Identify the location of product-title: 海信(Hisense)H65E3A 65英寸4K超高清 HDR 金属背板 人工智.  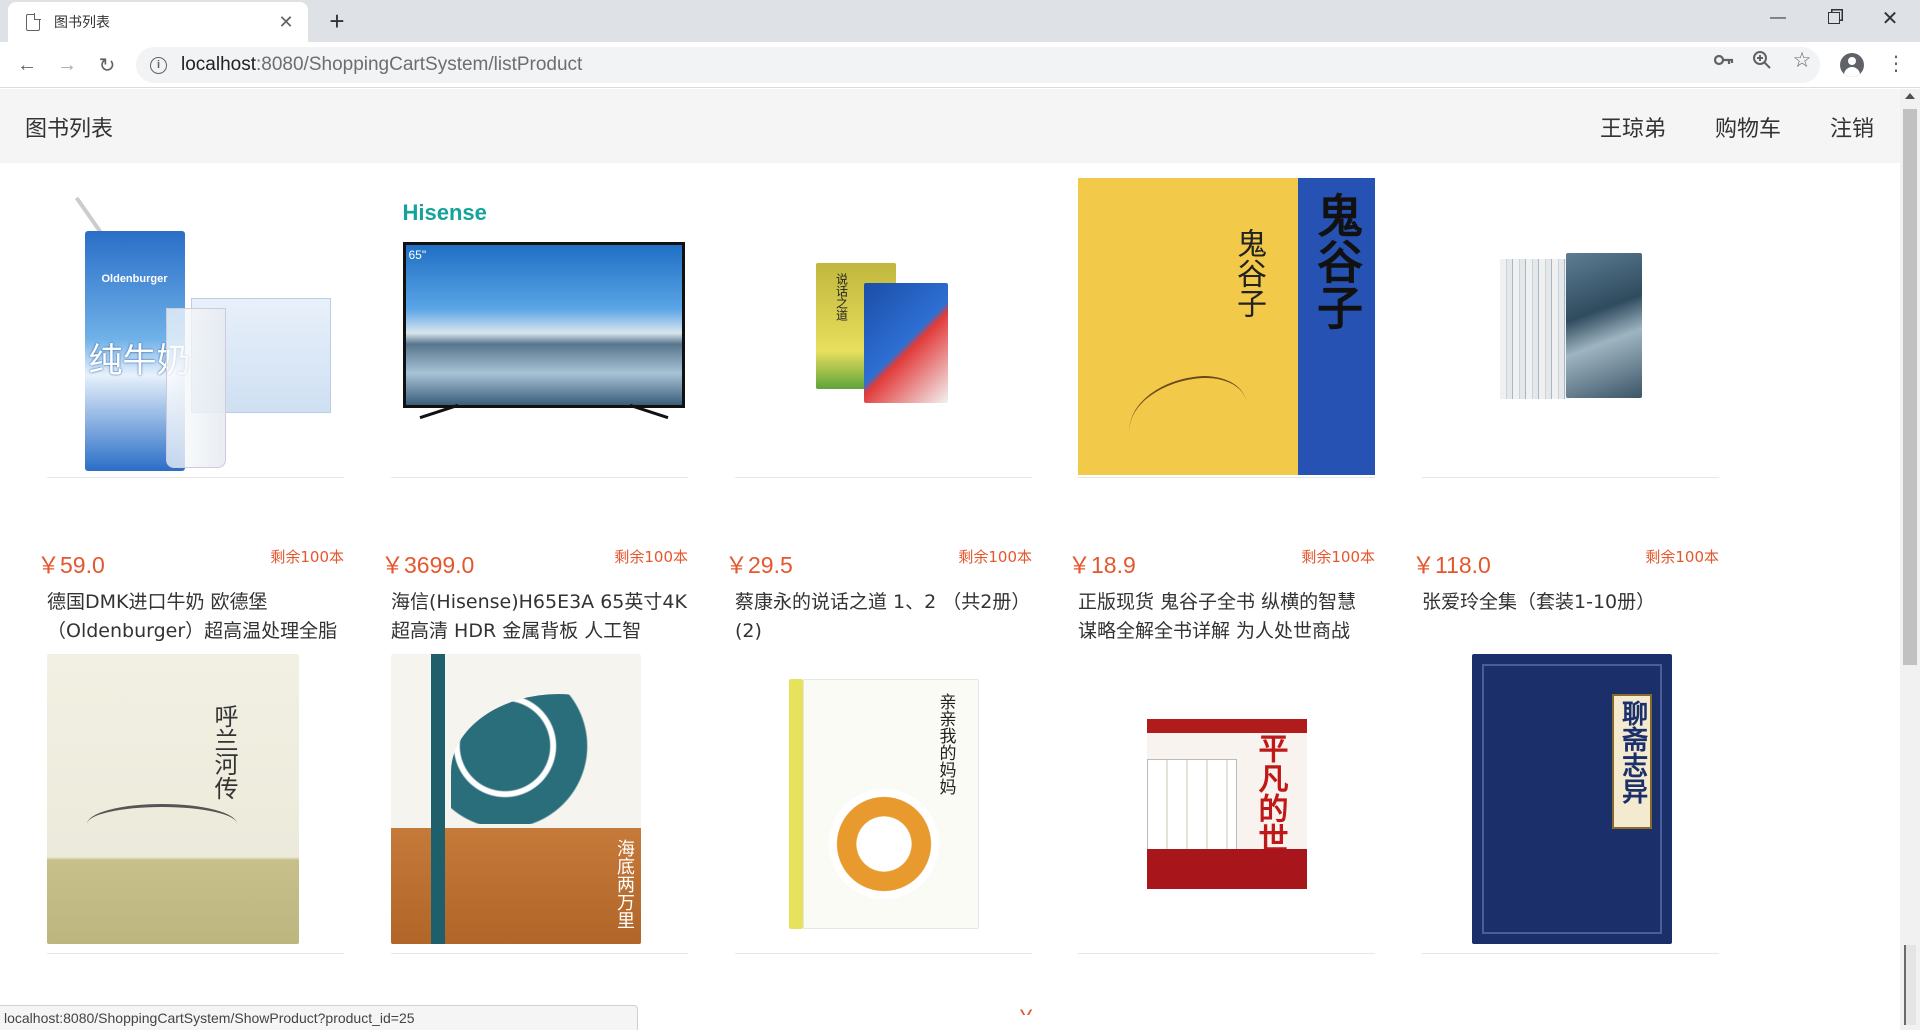
(539, 617).